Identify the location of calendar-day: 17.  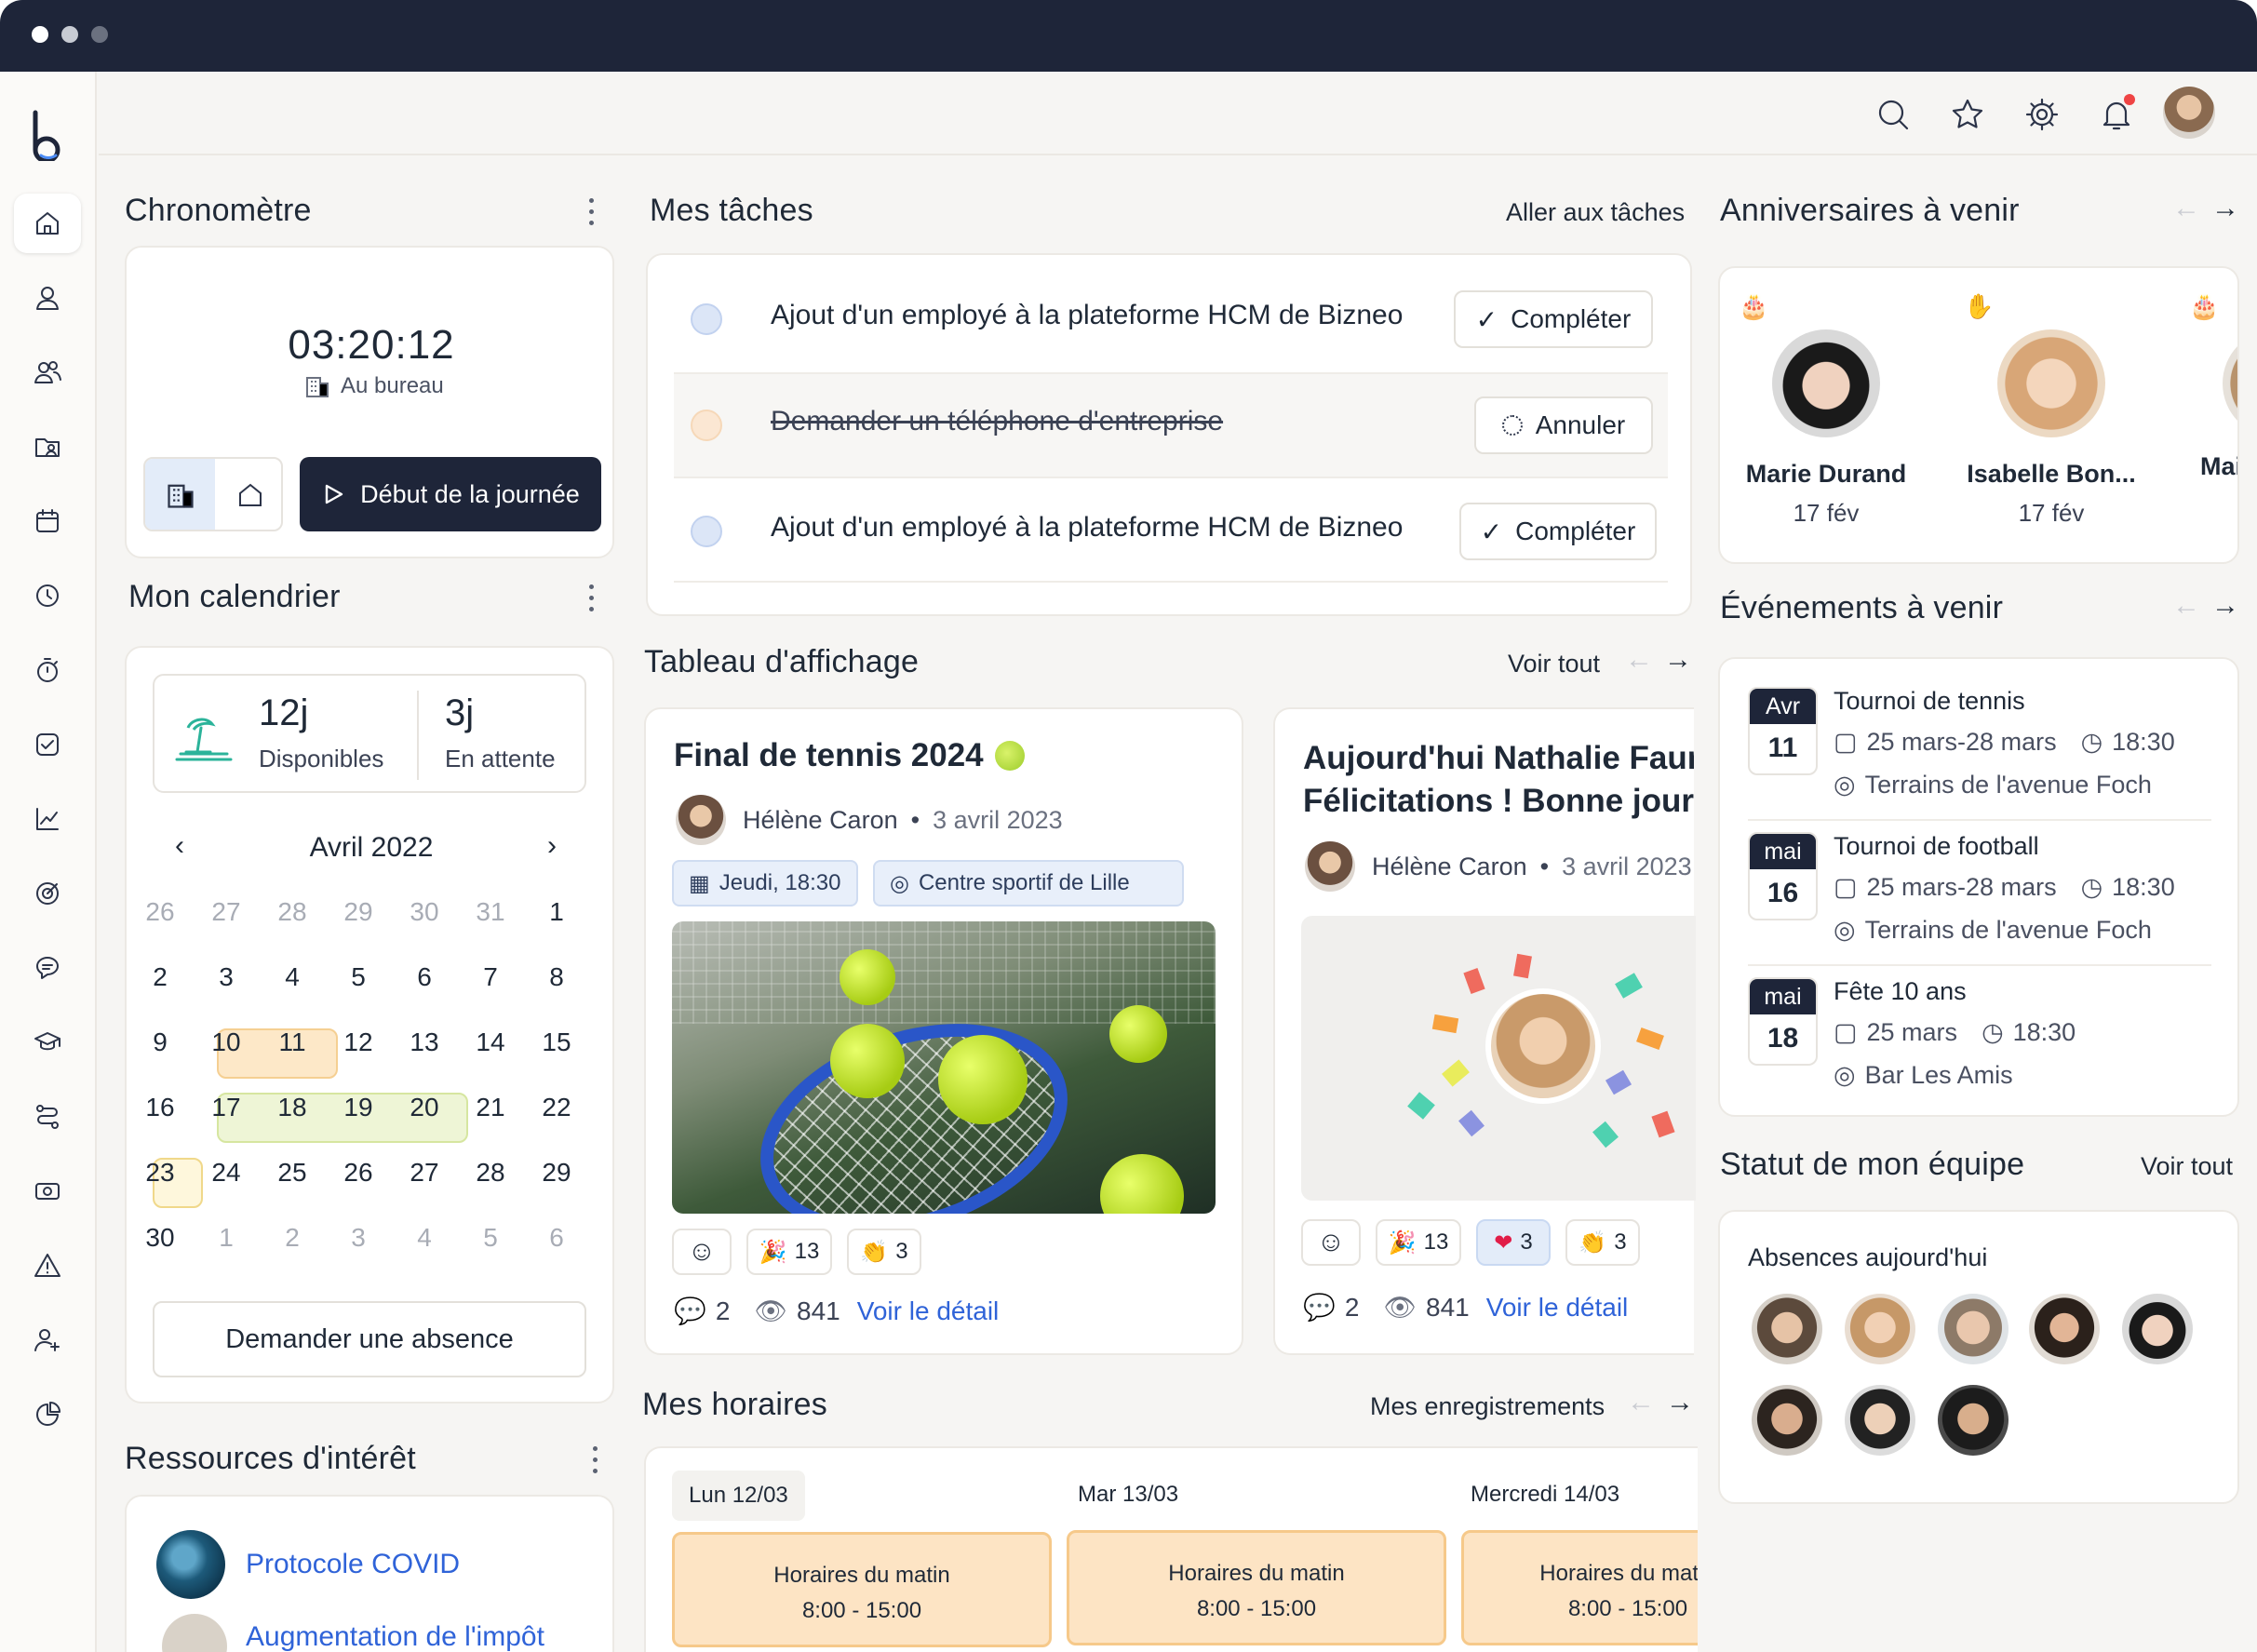
(226, 1108).